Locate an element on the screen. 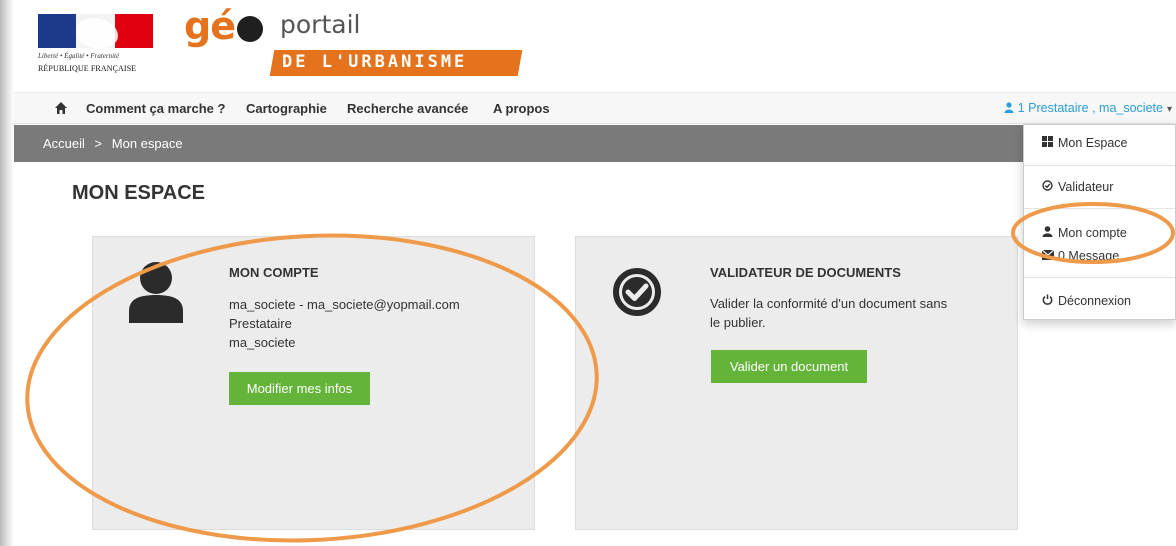 This screenshot has height=546, width=1176. breadcrumb-current: Mon espace is located at coordinates (147, 143).